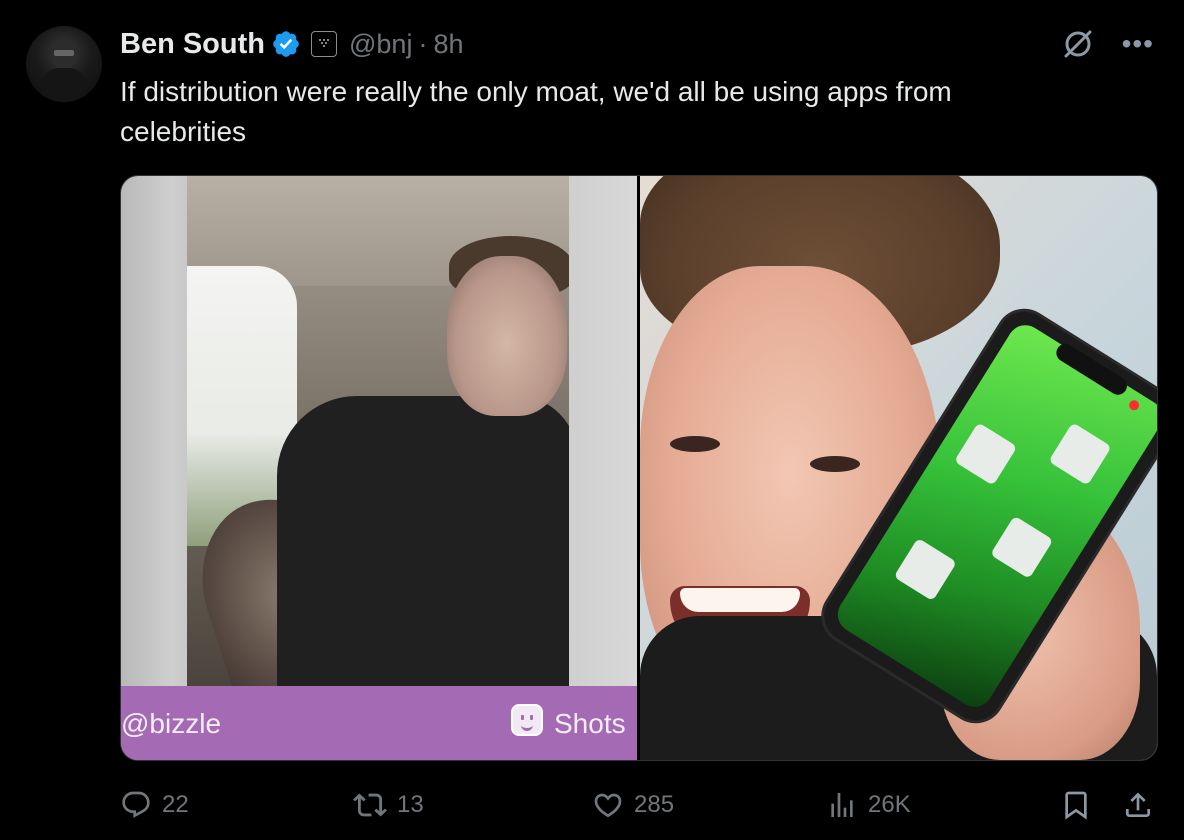 The width and height of the screenshot is (1184, 840). Describe the element at coordinates (175, 804) in the screenshot. I see `reply-count: 22` at that location.